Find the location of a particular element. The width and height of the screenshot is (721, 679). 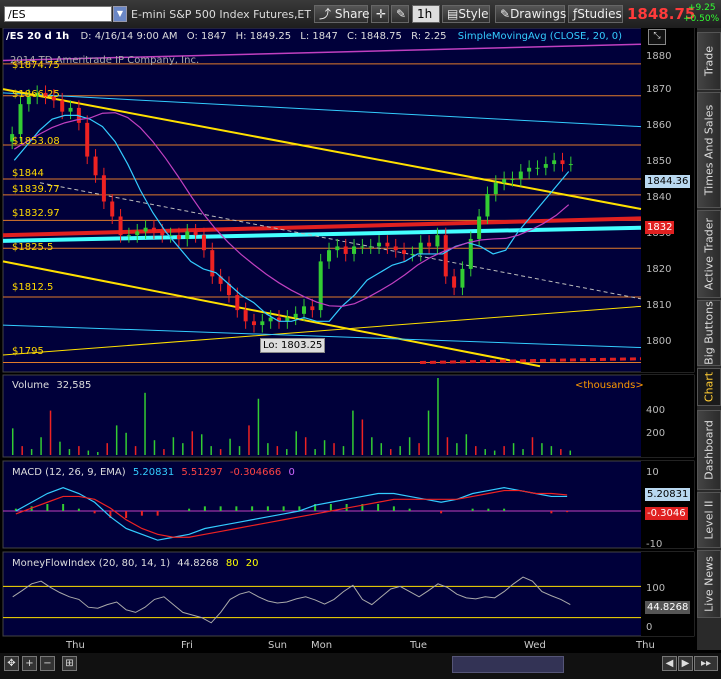

mfi-oversold: 20 is located at coordinates (252, 563).